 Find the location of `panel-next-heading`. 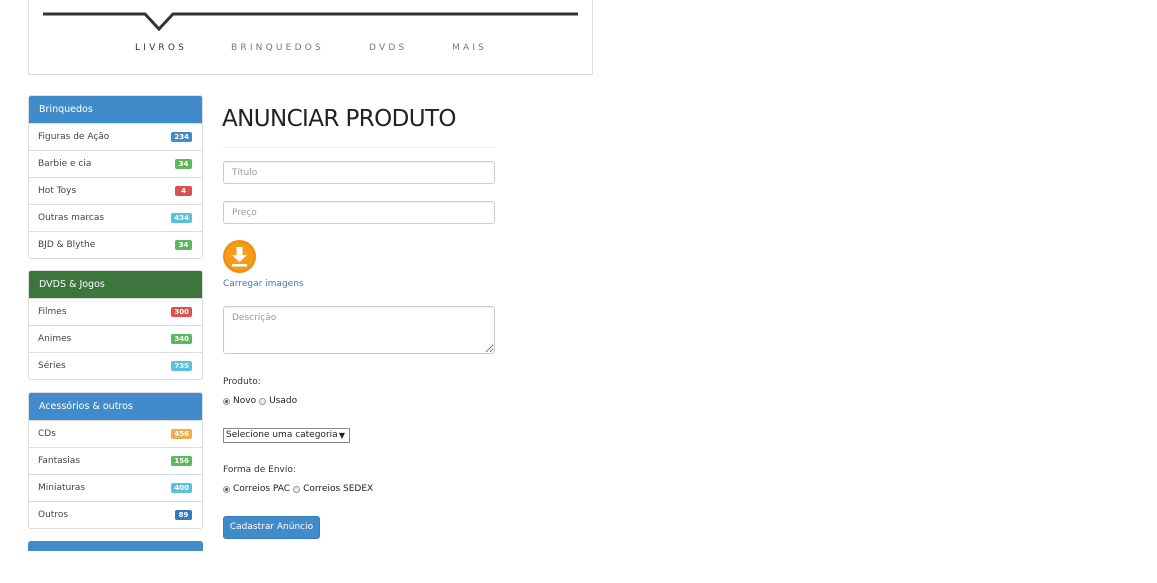

panel-next-heading is located at coordinates (115, 546).